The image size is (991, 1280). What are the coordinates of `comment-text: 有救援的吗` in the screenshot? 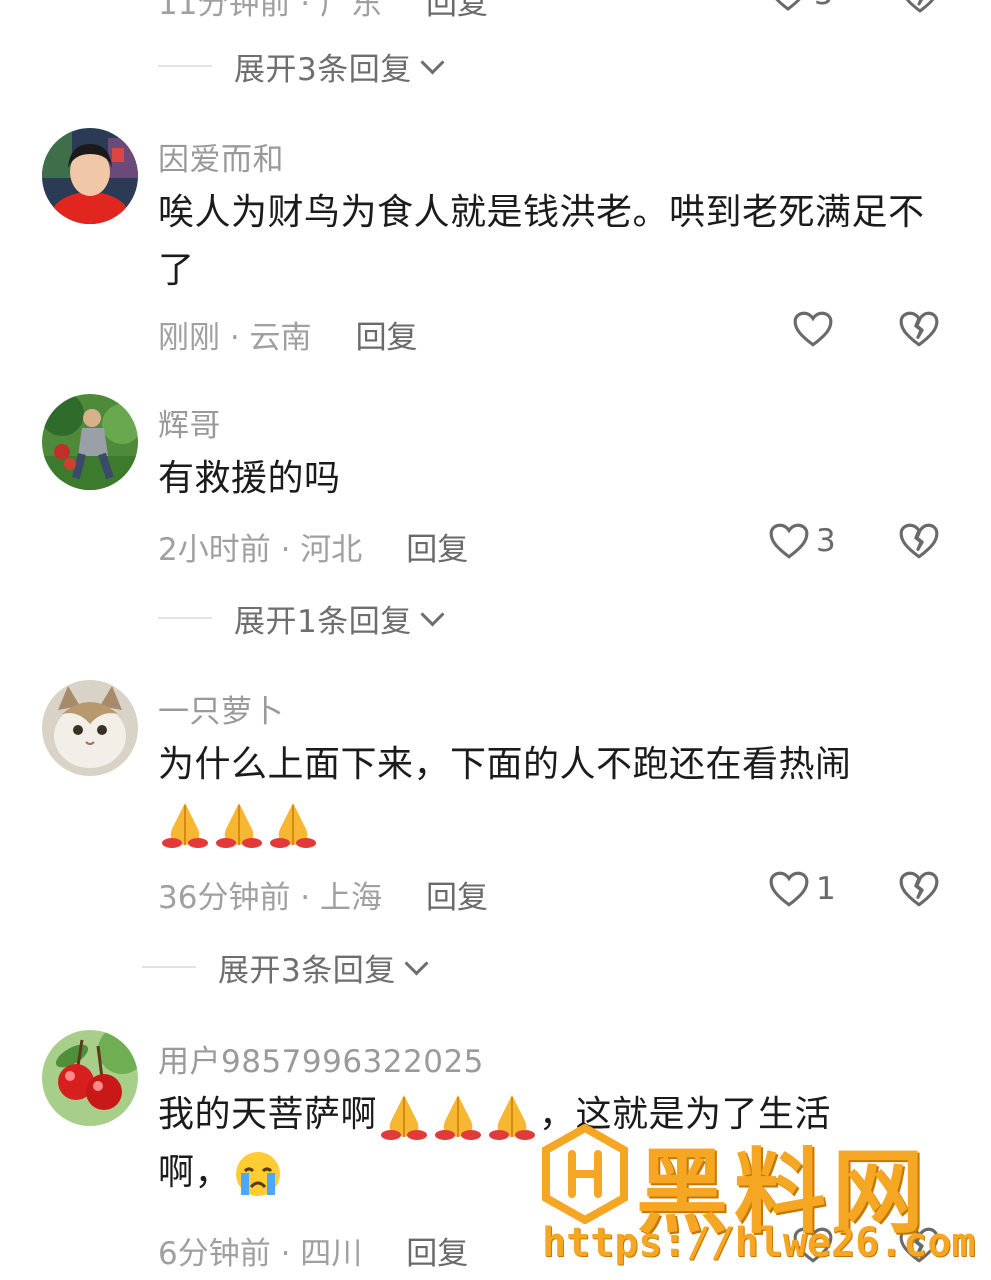 It's located at (249, 478).